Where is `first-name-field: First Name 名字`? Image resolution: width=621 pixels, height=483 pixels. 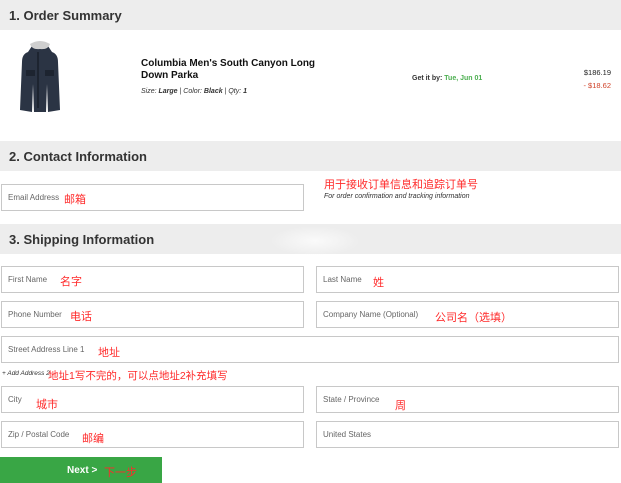
first-name-field: First Name 名字 is located at coordinates (152, 279).